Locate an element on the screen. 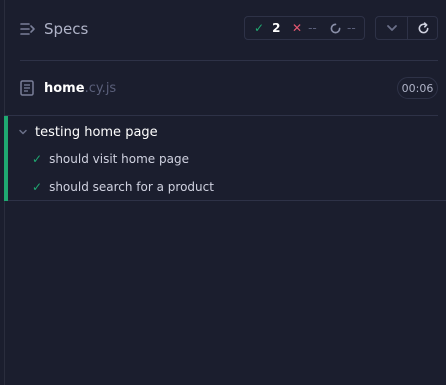 The width and height of the screenshot is (446, 385). pending-stat: -- is located at coordinates (343, 28).